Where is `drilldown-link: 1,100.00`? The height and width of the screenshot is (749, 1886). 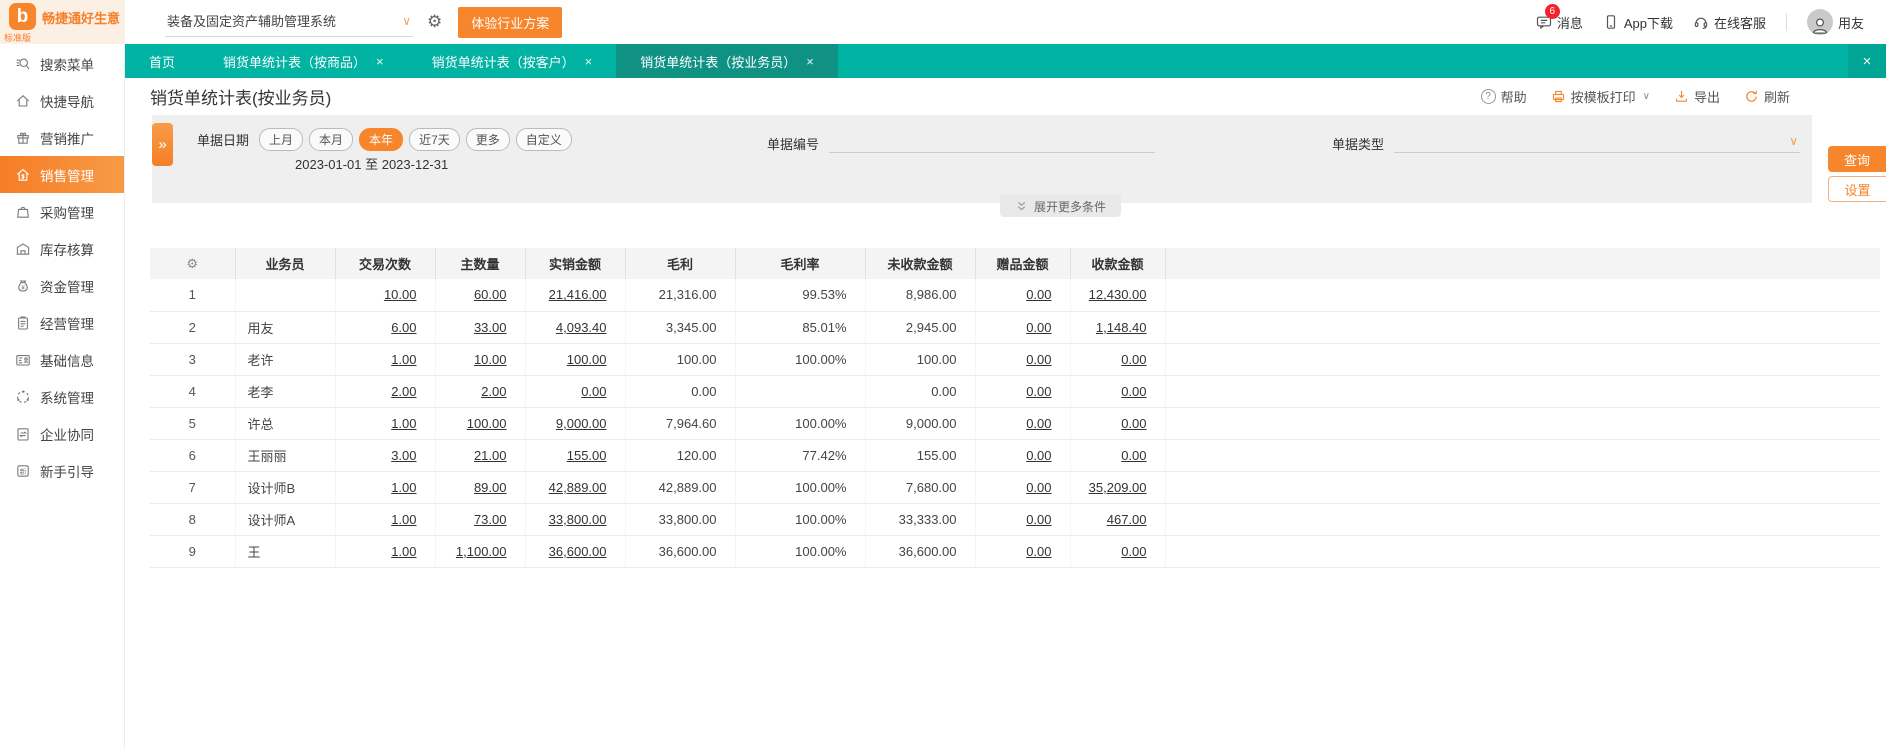
drilldown-link: 1,100.00 is located at coordinates (481, 551).